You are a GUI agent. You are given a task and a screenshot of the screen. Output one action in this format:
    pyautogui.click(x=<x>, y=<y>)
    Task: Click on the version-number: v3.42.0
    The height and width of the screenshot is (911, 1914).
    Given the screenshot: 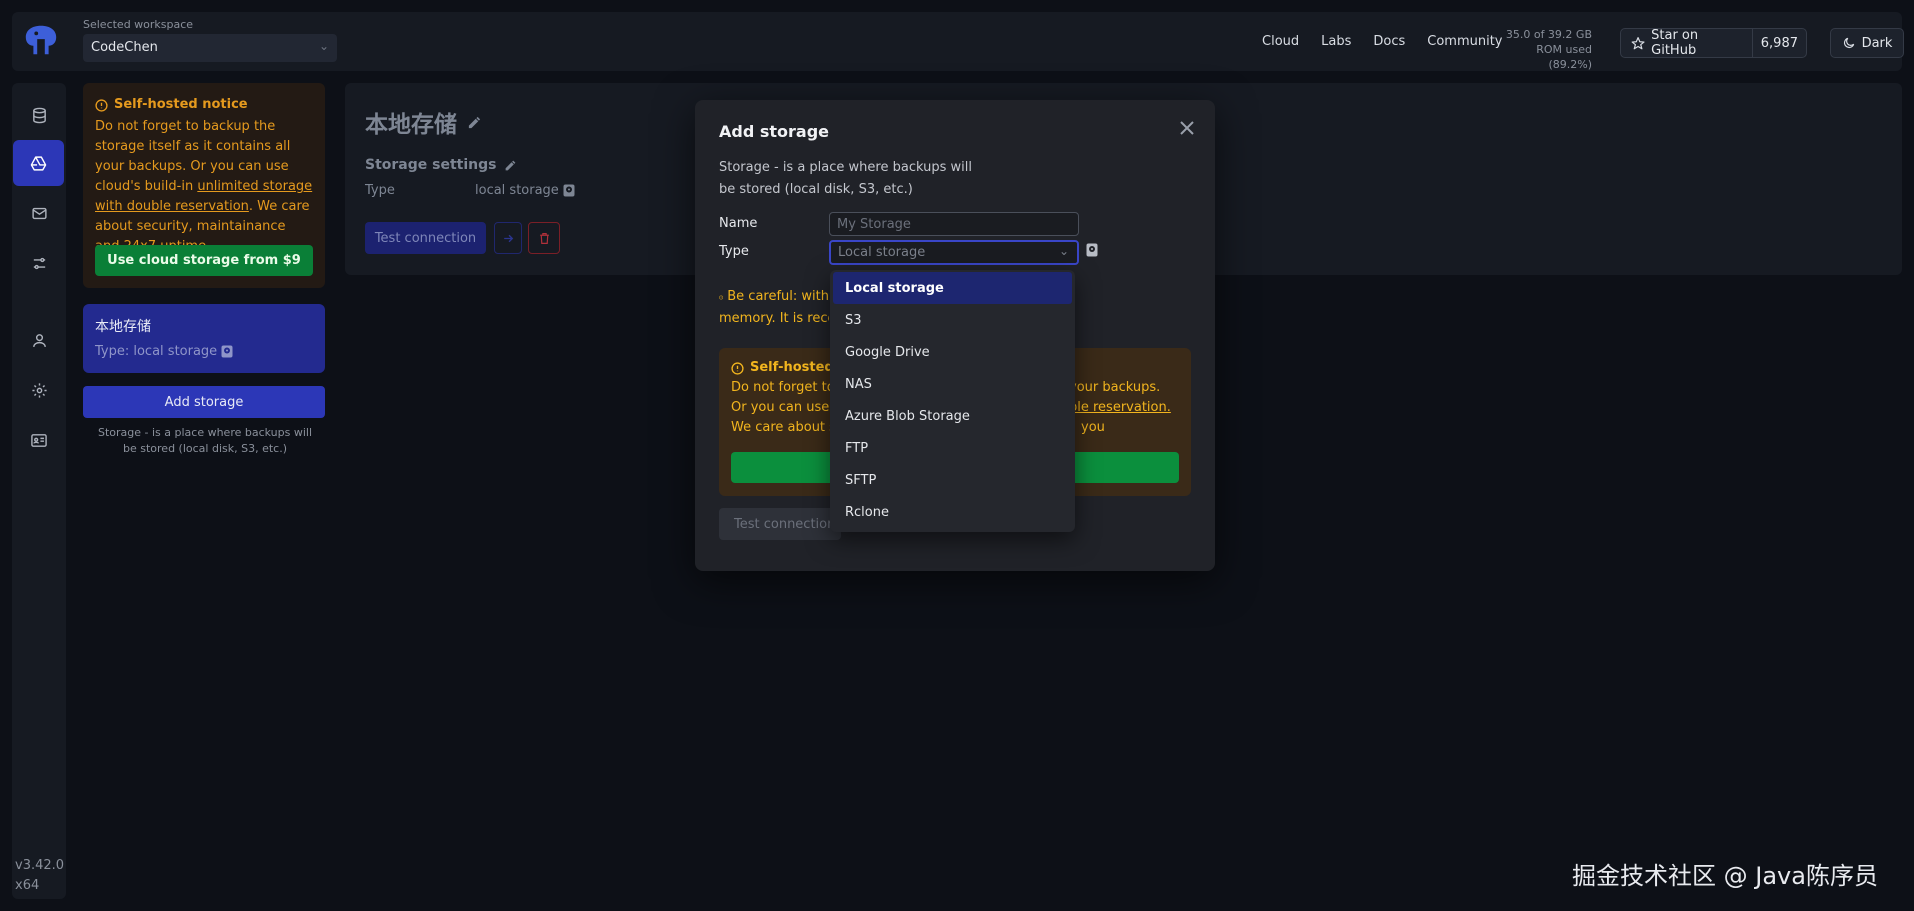 What is the action you would take?
    pyautogui.click(x=40, y=865)
    